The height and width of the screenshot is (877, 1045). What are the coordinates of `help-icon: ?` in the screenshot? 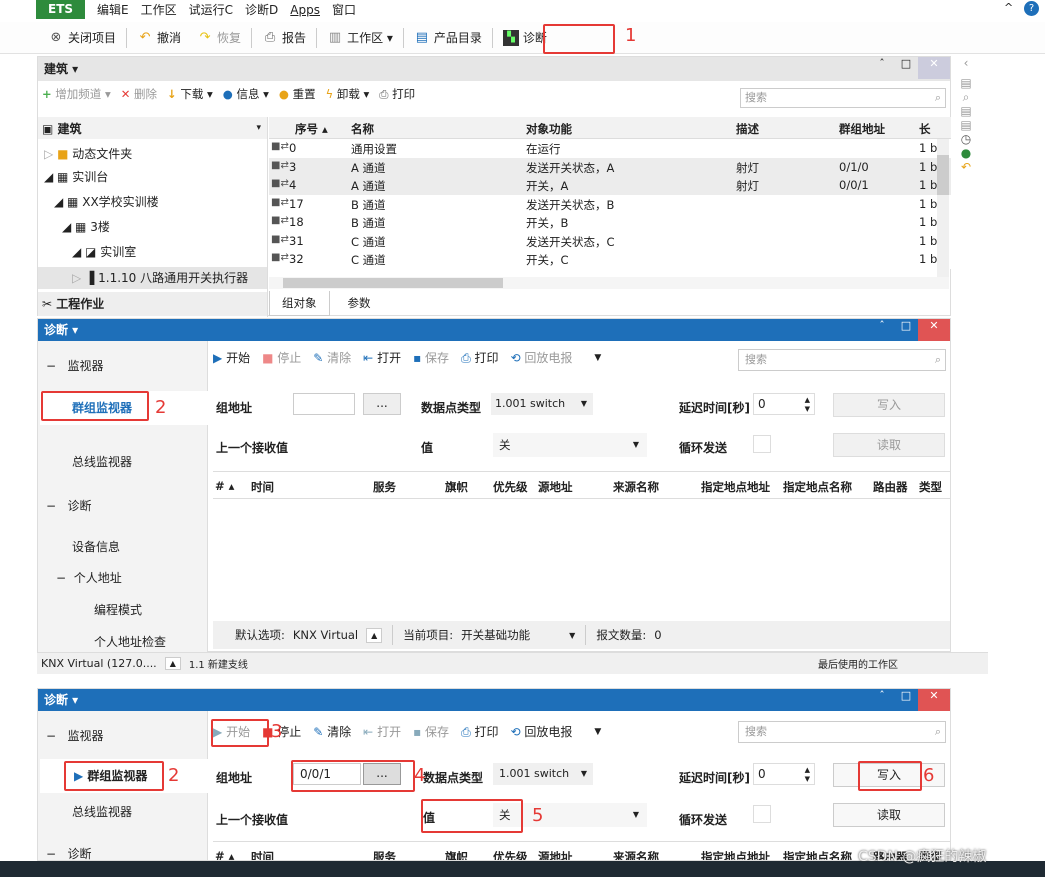 It's located at (1031, 8).